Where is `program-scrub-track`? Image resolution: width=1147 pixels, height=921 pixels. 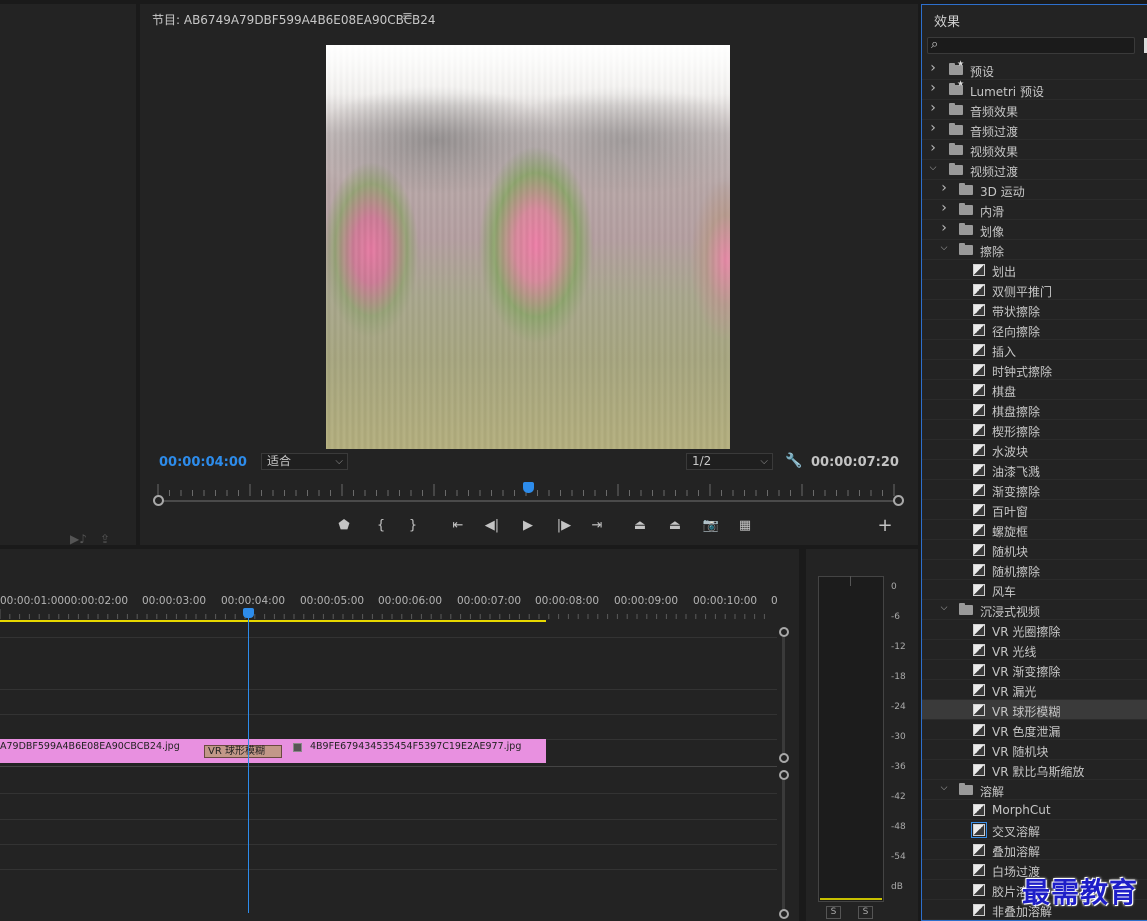 program-scrub-track is located at coordinates (528, 501).